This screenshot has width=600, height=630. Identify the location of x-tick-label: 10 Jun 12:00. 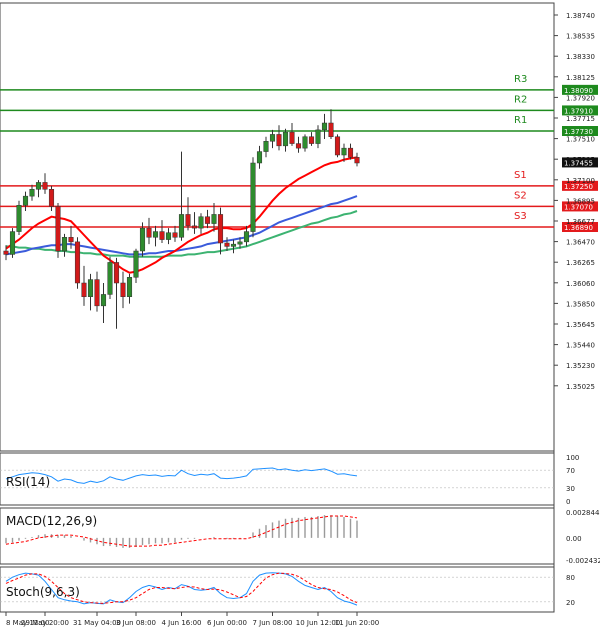
(318, 623).